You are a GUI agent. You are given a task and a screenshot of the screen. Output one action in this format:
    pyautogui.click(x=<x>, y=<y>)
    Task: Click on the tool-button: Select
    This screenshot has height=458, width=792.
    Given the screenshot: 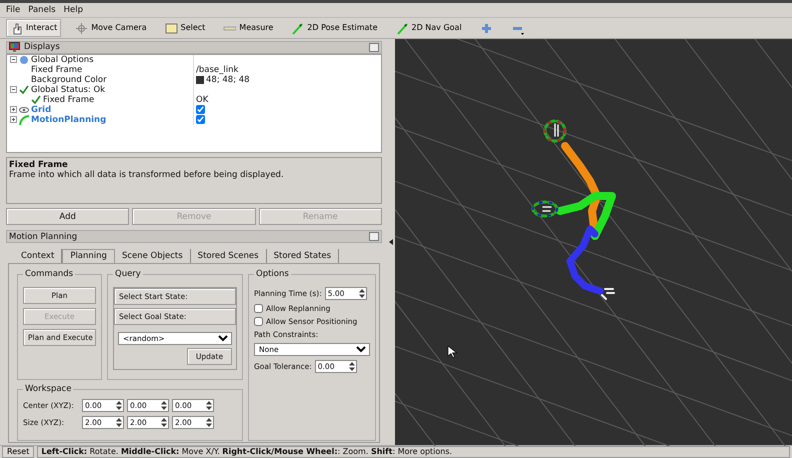 What is the action you would take?
    pyautogui.click(x=185, y=28)
    